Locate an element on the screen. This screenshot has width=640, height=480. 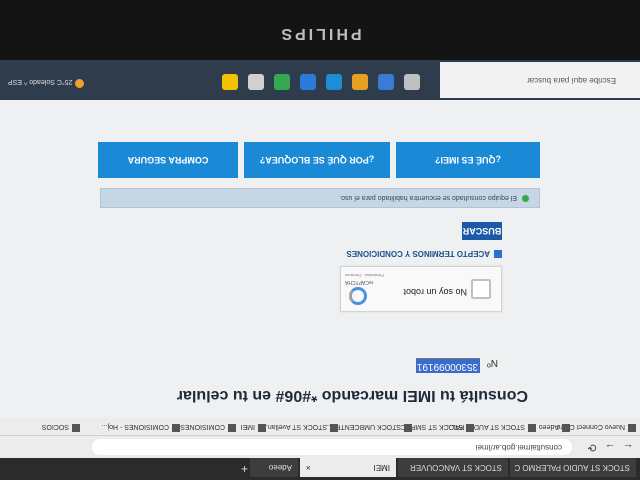
tab-stock-audio: STOCK ST AUDIO PALERMO C× is located at coordinates (573, 467).